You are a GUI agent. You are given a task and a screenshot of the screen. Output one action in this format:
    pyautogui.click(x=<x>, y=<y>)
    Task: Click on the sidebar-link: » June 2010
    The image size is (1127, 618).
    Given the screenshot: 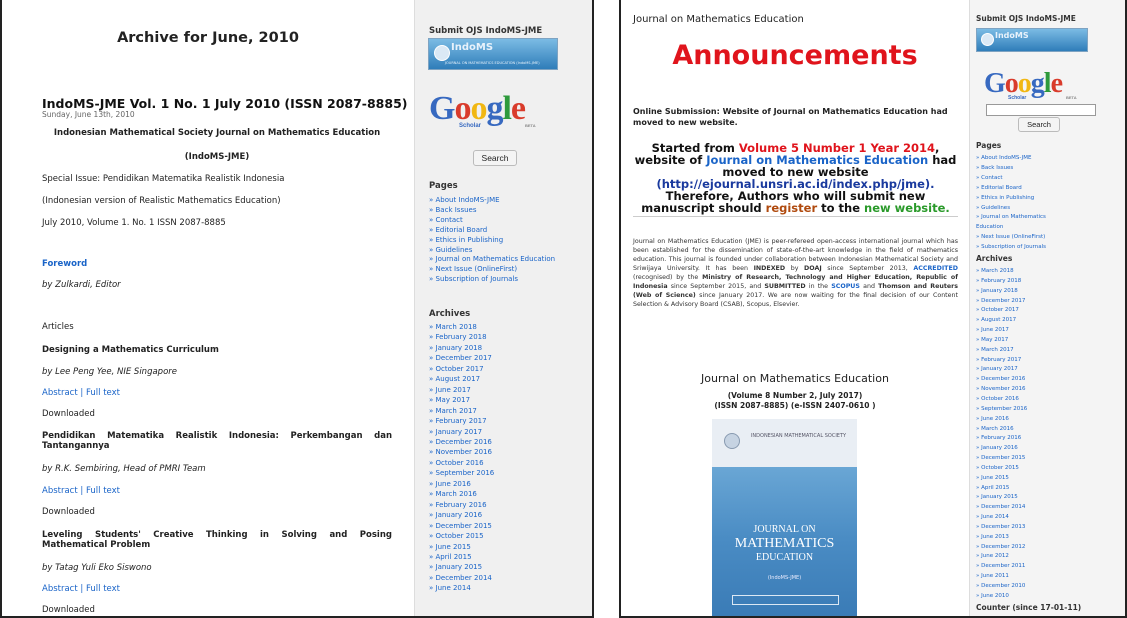 What is the action you would take?
    pyautogui.click(x=1001, y=597)
    